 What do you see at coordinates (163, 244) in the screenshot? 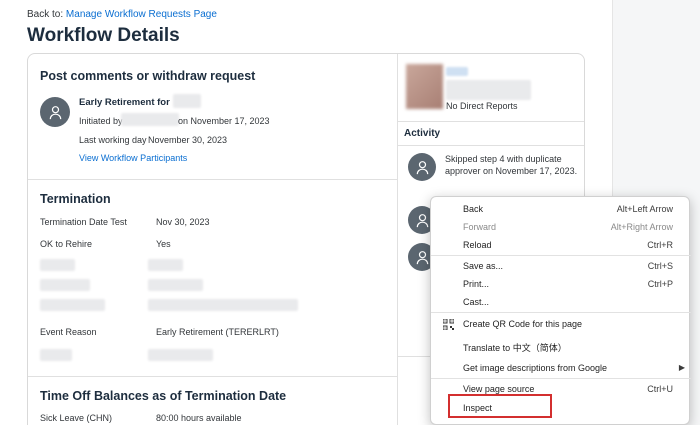
I see `termination-row-value: Yes` at bounding box center [163, 244].